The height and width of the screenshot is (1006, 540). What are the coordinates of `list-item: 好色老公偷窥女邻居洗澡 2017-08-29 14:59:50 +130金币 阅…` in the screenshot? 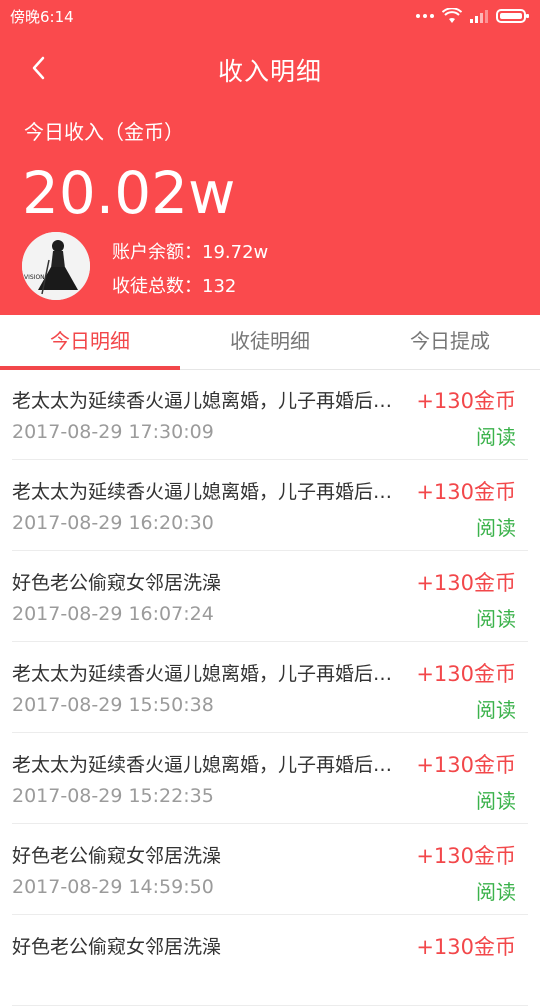 It's located at (270, 869).